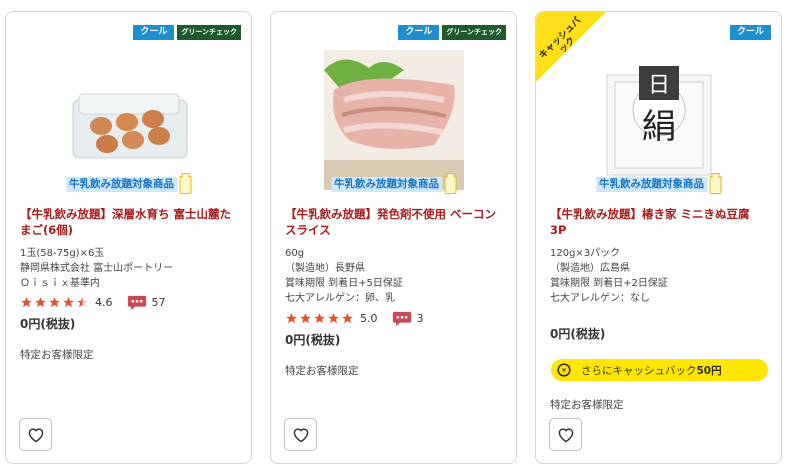 The height and width of the screenshot is (468, 787). I want to click on tofu-pack-image: 日 絹, so click(659, 120).